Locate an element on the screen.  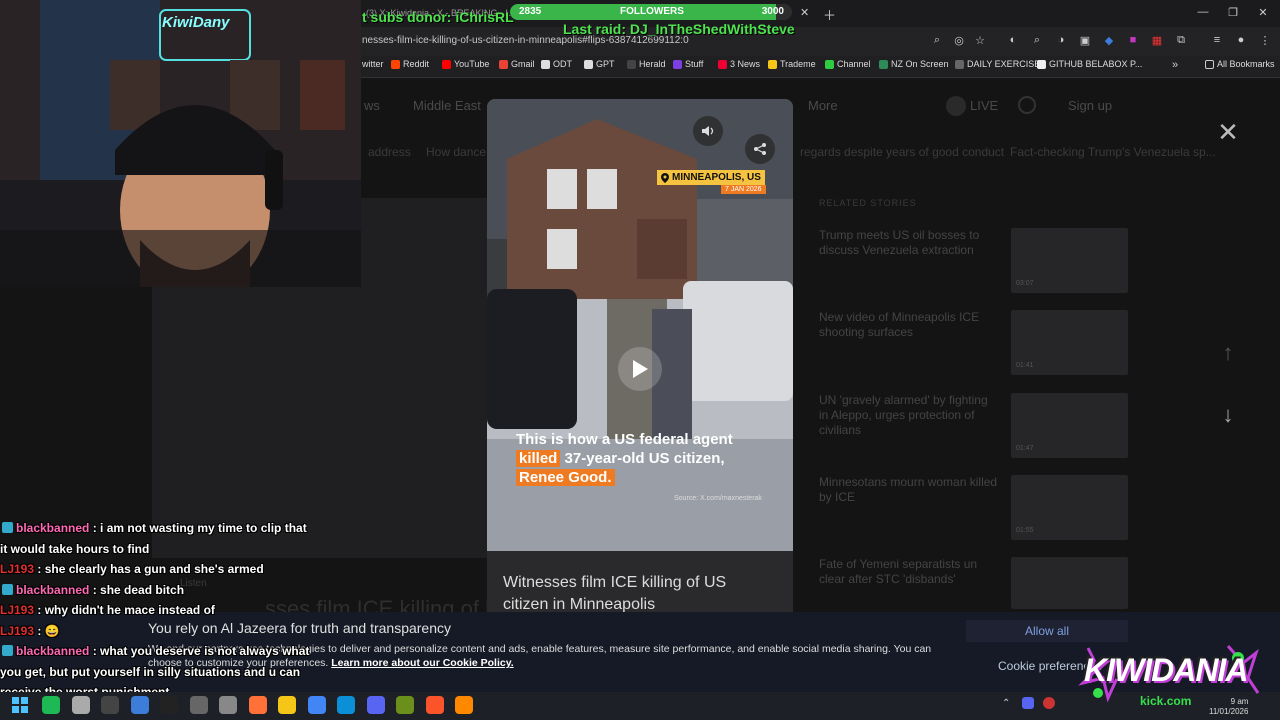
bookmark-item: Trademe is located at coordinates (792, 64).